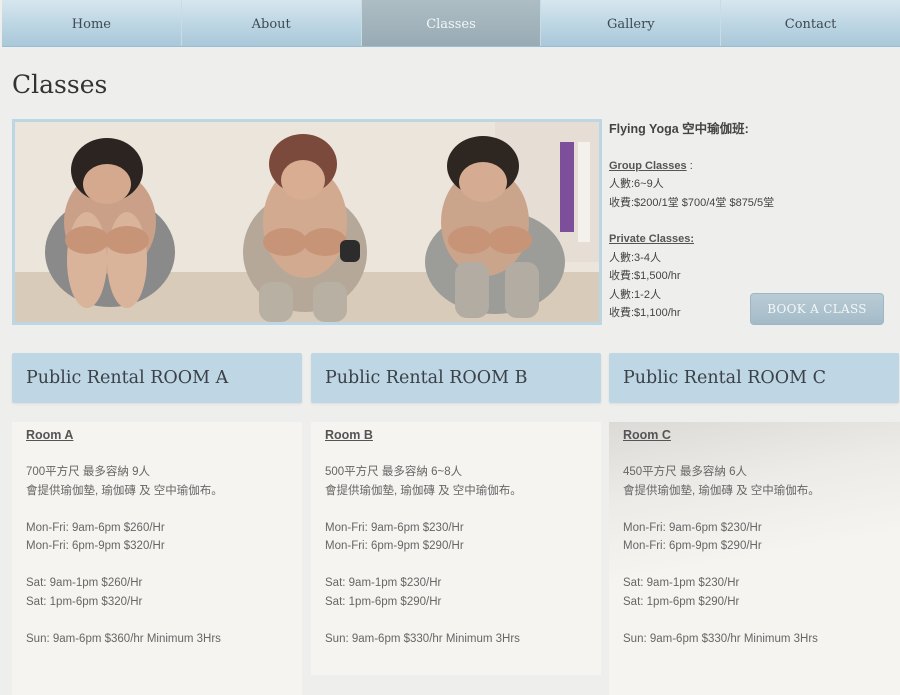 This screenshot has height=695, width=900. Describe the element at coordinates (636, 184) in the screenshot. I see `group-people: 人數:6~9人` at that location.